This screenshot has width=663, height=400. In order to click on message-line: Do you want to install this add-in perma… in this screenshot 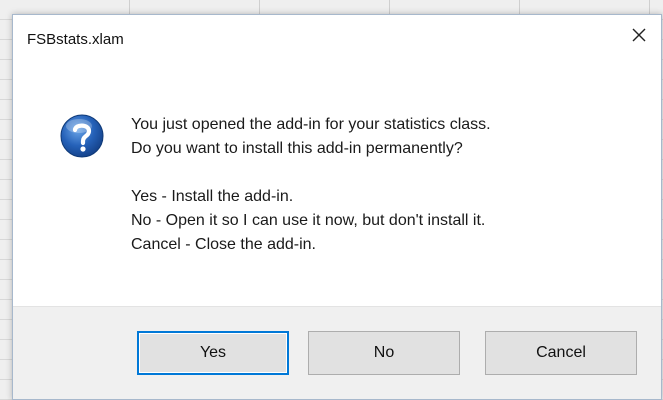, I will do `click(297, 148)`.